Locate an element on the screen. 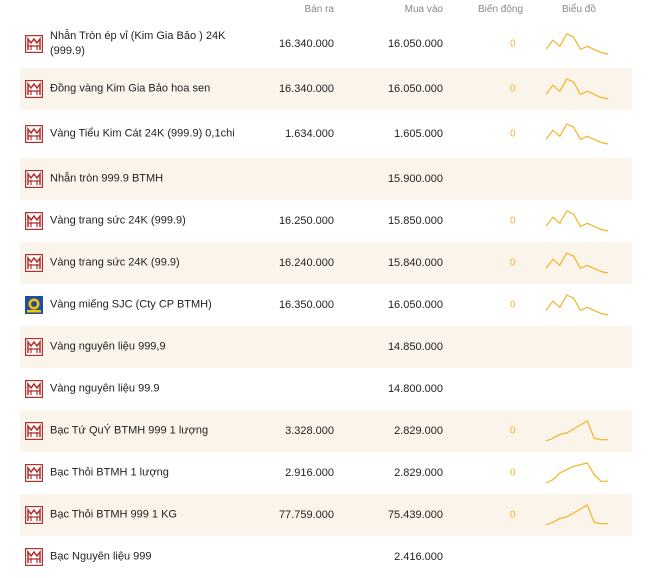 Image resolution: width=652 pixels, height=578 pixels. product-name: Bạc Tứ QuÝ BTMH 999 1 lượng is located at coordinates (129, 430).